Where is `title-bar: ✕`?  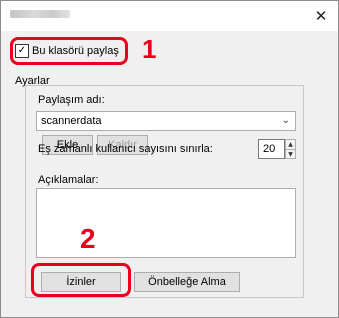 title-bar: ✕ is located at coordinates (169, 16).